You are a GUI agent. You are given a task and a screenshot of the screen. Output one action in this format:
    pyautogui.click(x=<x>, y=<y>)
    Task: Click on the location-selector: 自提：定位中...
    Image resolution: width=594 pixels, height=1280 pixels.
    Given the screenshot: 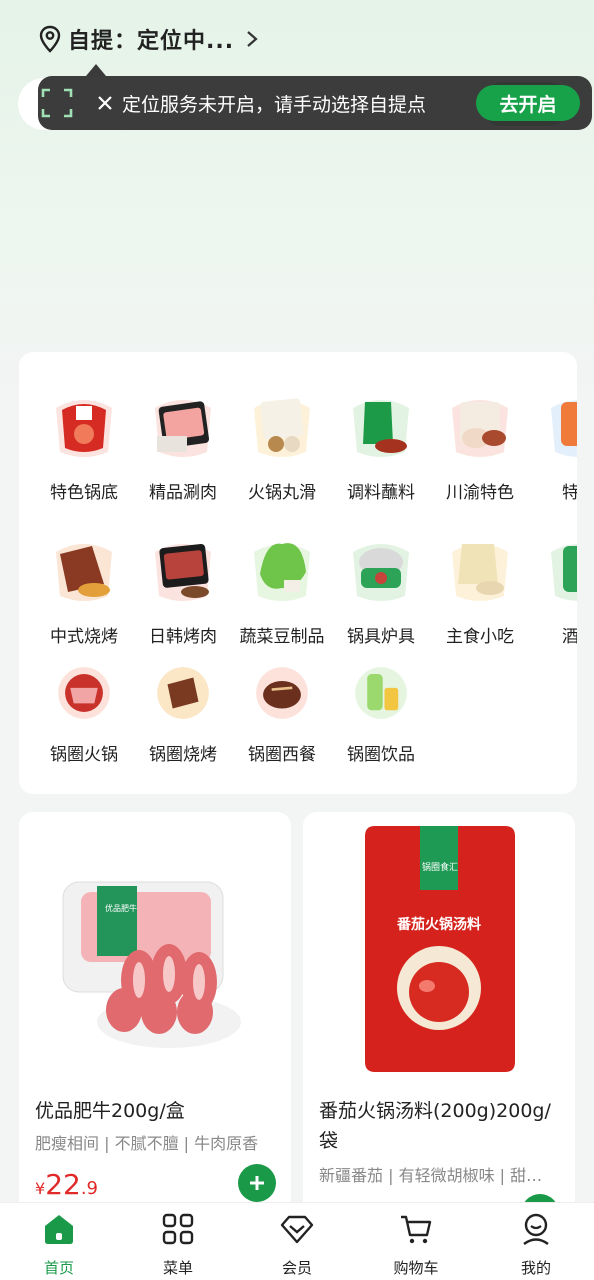 What is the action you would take?
    pyautogui.click(x=149, y=39)
    